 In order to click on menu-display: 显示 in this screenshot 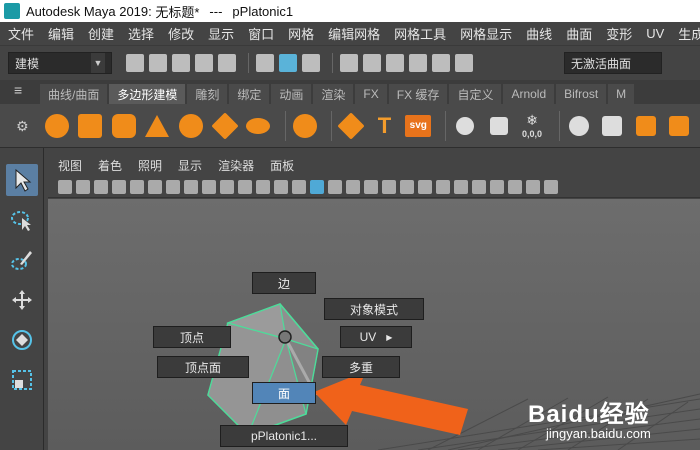, I will do `click(221, 33)`.